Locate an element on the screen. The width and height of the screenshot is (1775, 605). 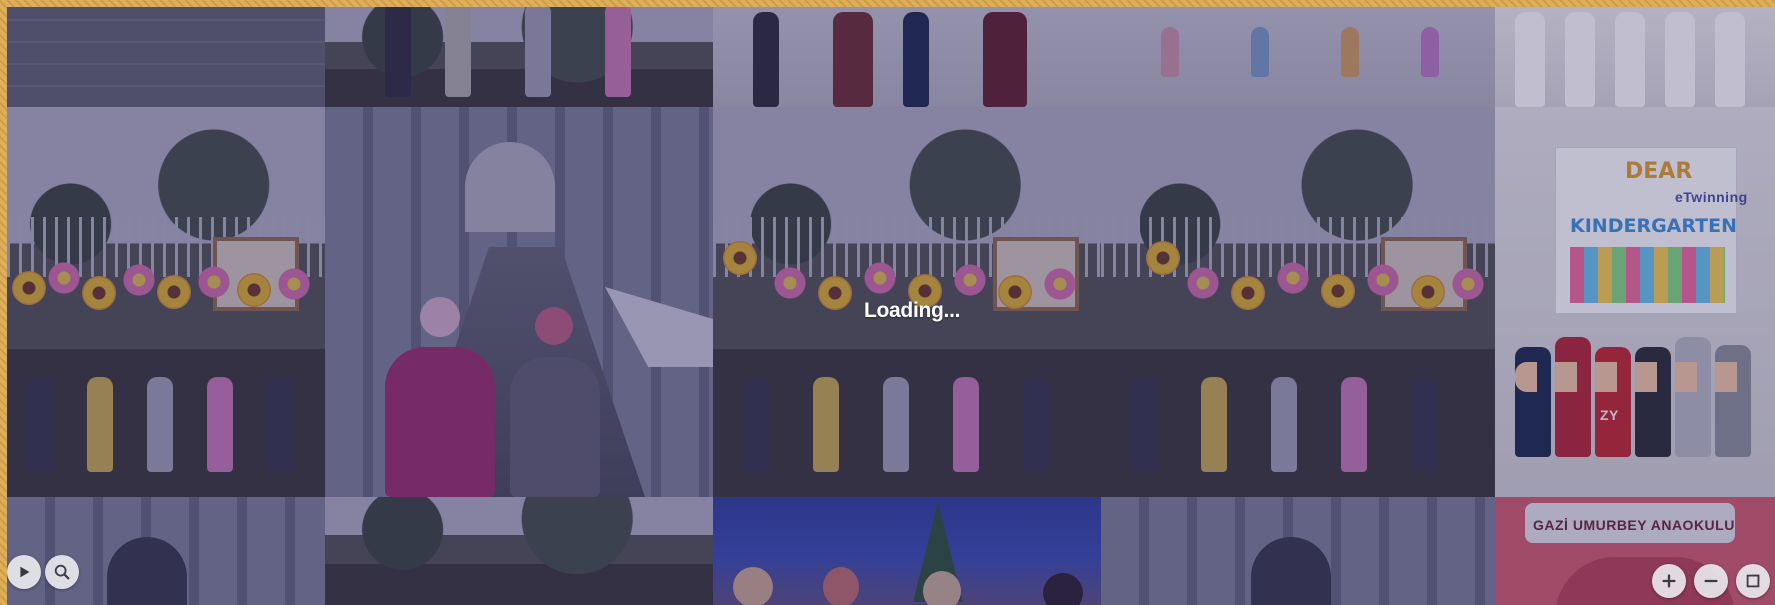
search-icon is located at coordinates (62, 572).